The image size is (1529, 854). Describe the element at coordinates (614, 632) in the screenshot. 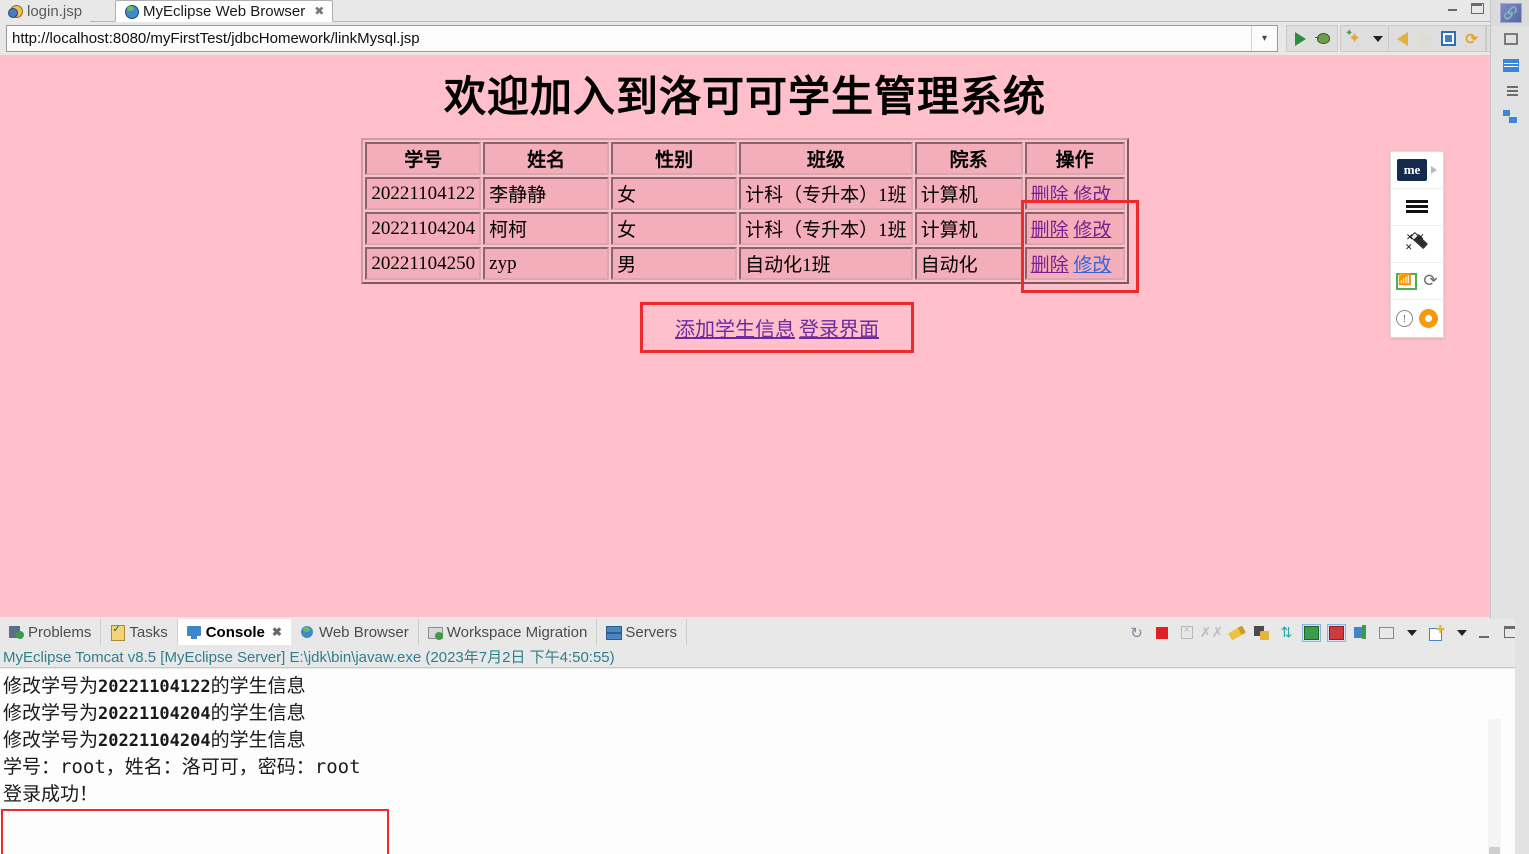

I see `servers-icon` at that location.